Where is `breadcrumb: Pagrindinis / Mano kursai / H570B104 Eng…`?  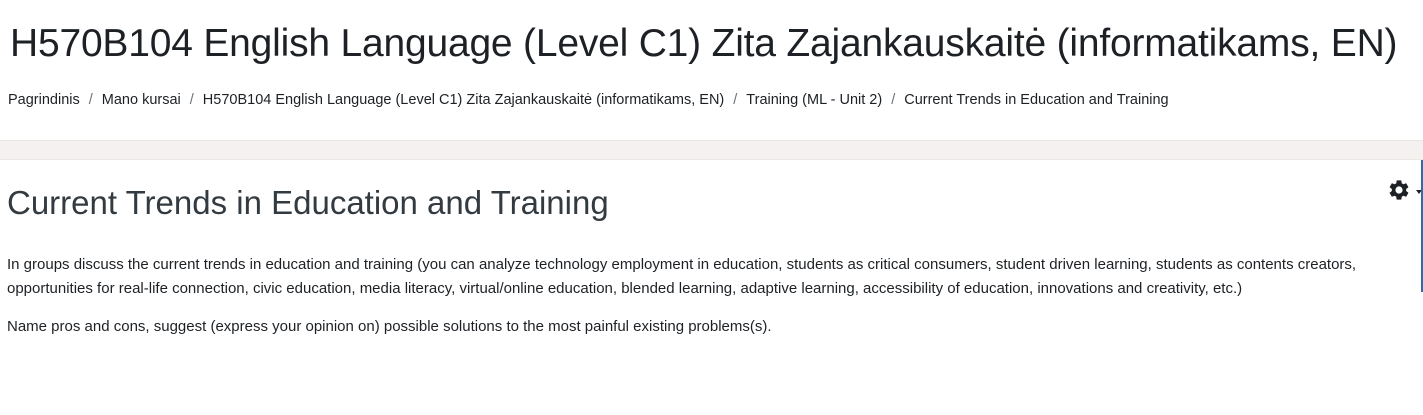
breadcrumb: Pagrindinis / Mano kursai / H570B104 Eng… is located at coordinates (588, 100).